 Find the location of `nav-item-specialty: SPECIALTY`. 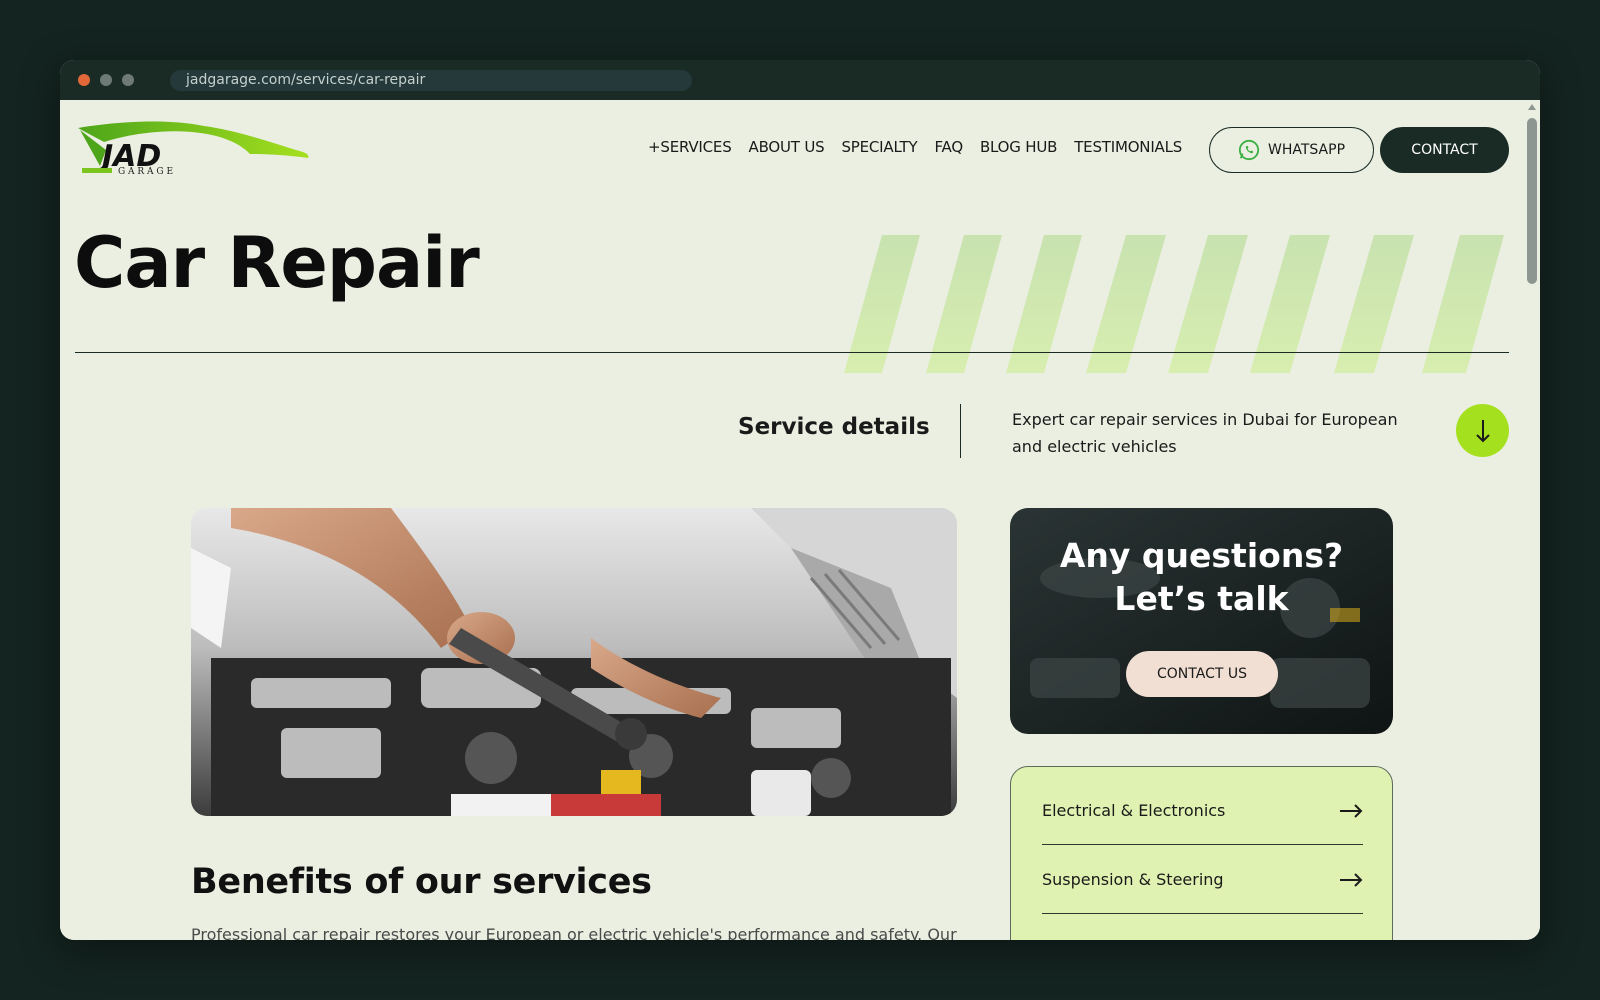

nav-item-specialty: SPECIALTY is located at coordinates (879, 147).